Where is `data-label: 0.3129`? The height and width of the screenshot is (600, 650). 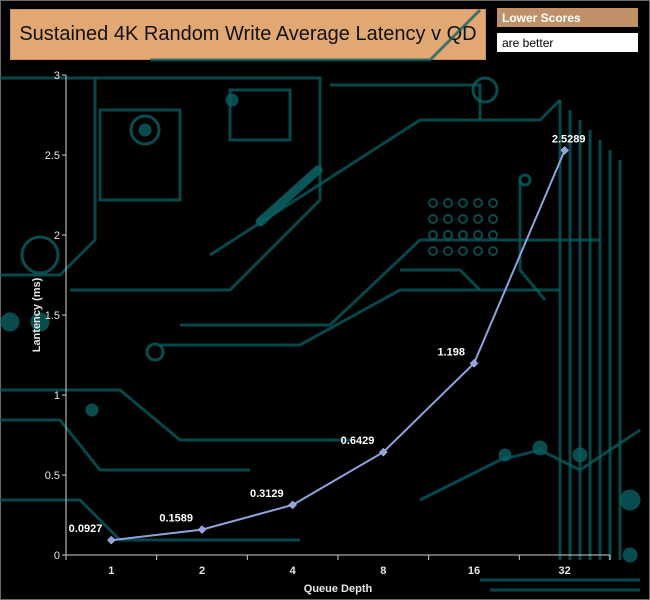
data-label: 0.3129 is located at coordinates (267, 494).